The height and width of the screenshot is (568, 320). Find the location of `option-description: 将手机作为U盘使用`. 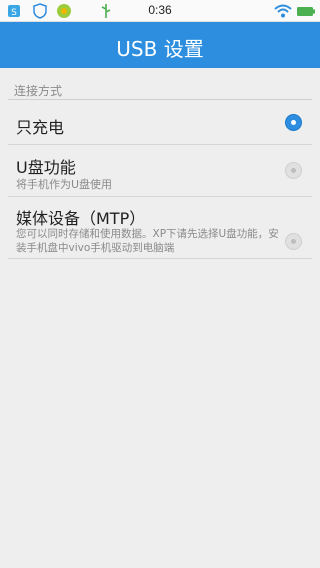

option-description: 将手机作为U盘使用 is located at coordinates (64, 184).